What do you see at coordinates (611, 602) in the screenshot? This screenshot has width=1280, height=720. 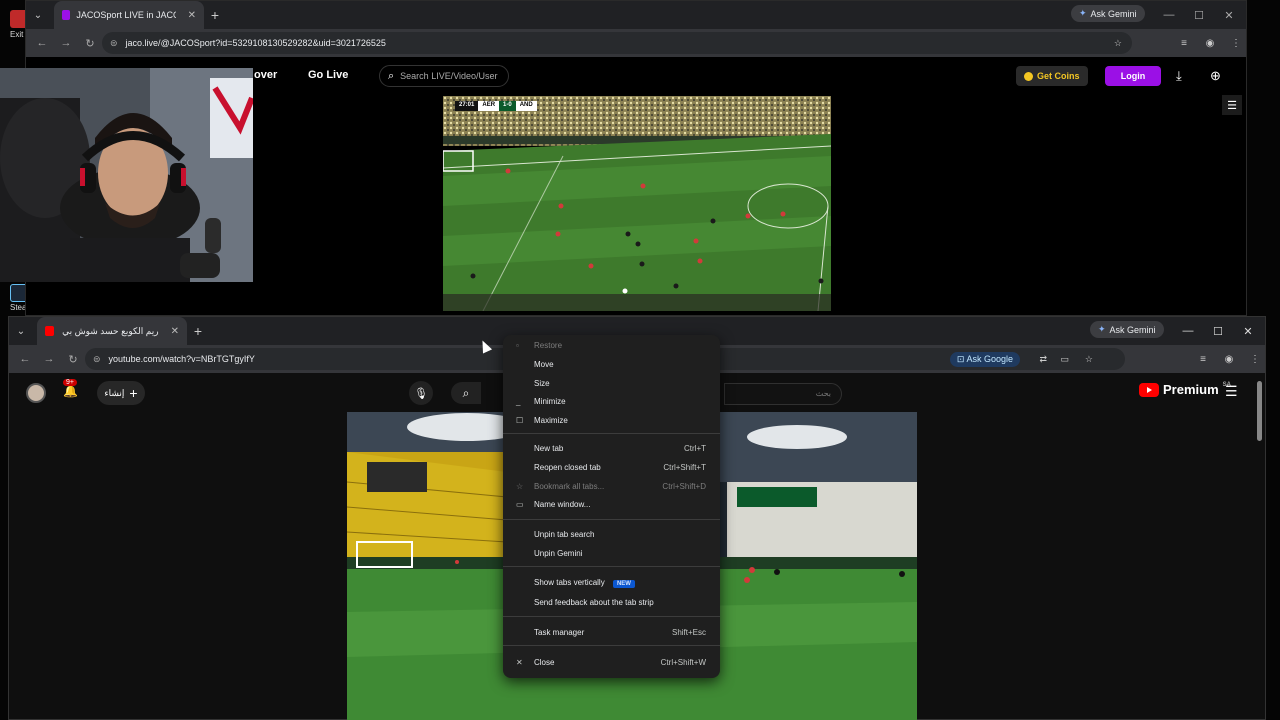 I see `menu-item-send-feedback: Send feedback about the tab strip` at bounding box center [611, 602].